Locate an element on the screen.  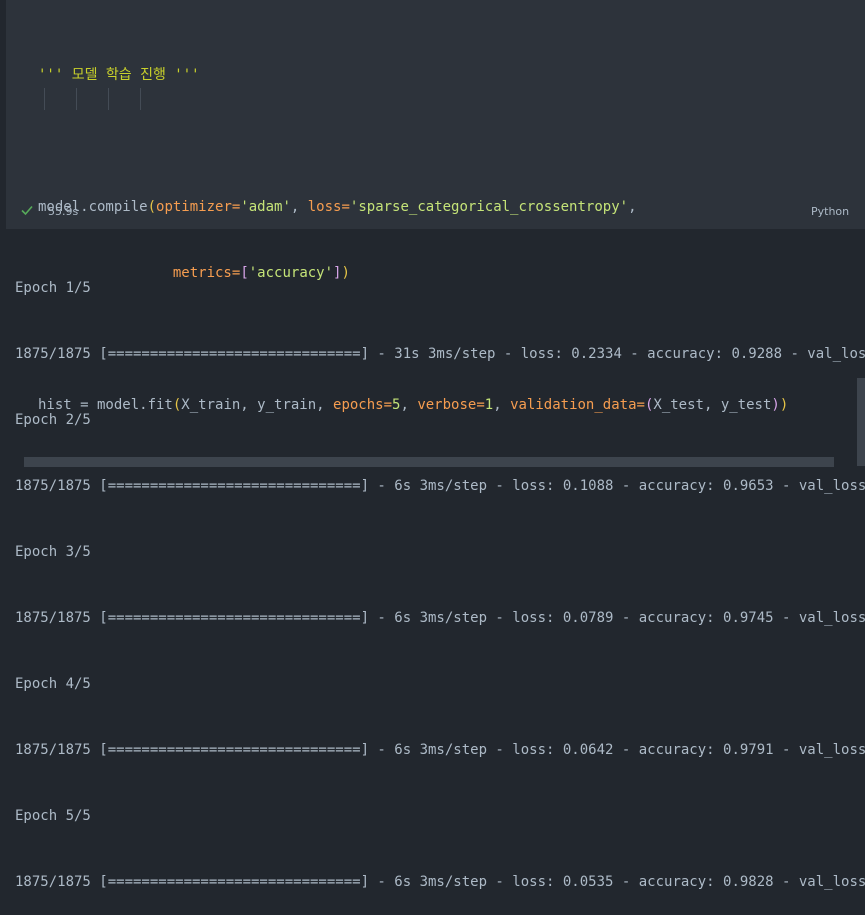
output-line: Epoch 3/5 is located at coordinates (53, 552).